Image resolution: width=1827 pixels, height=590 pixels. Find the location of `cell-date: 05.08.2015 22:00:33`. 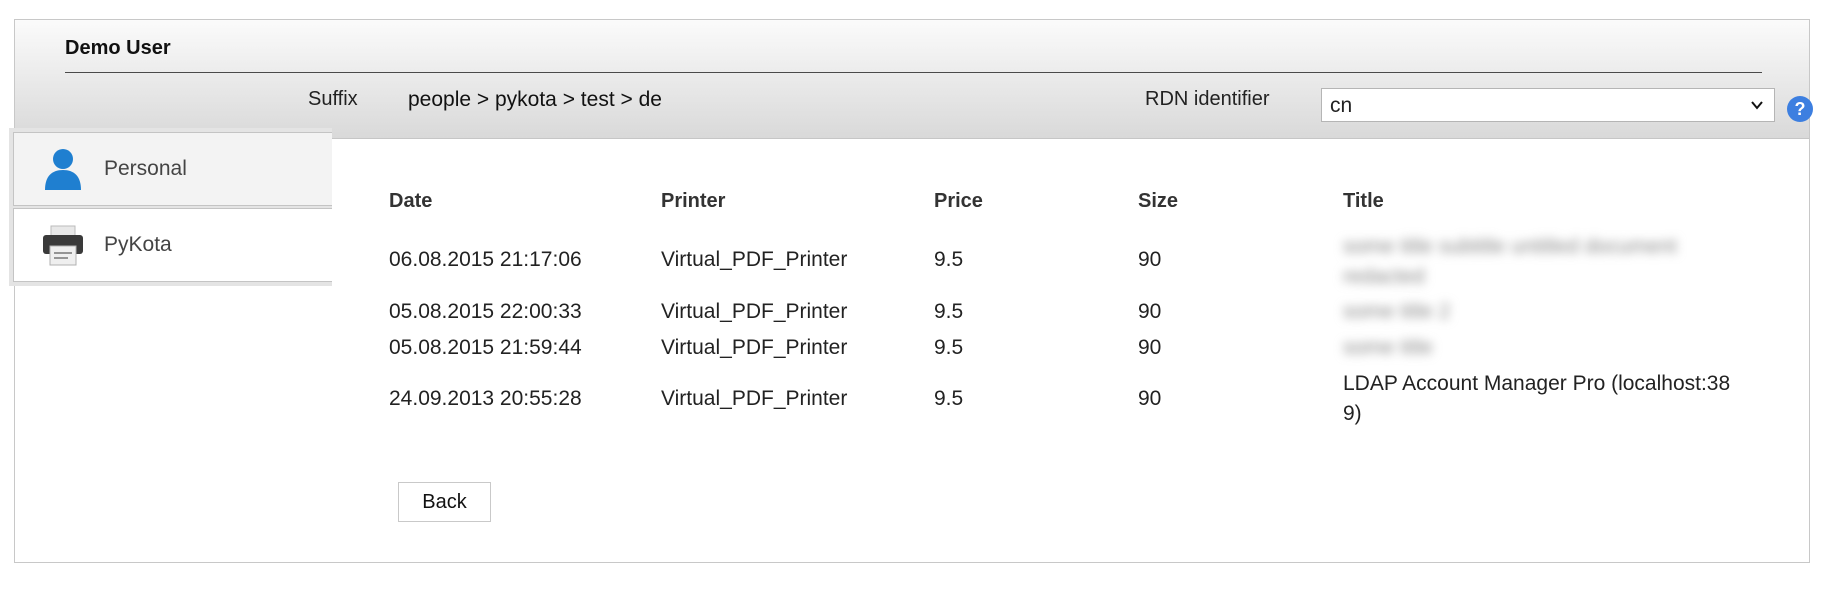

cell-date: 05.08.2015 22:00:33 is located at coordinates (485, 311).